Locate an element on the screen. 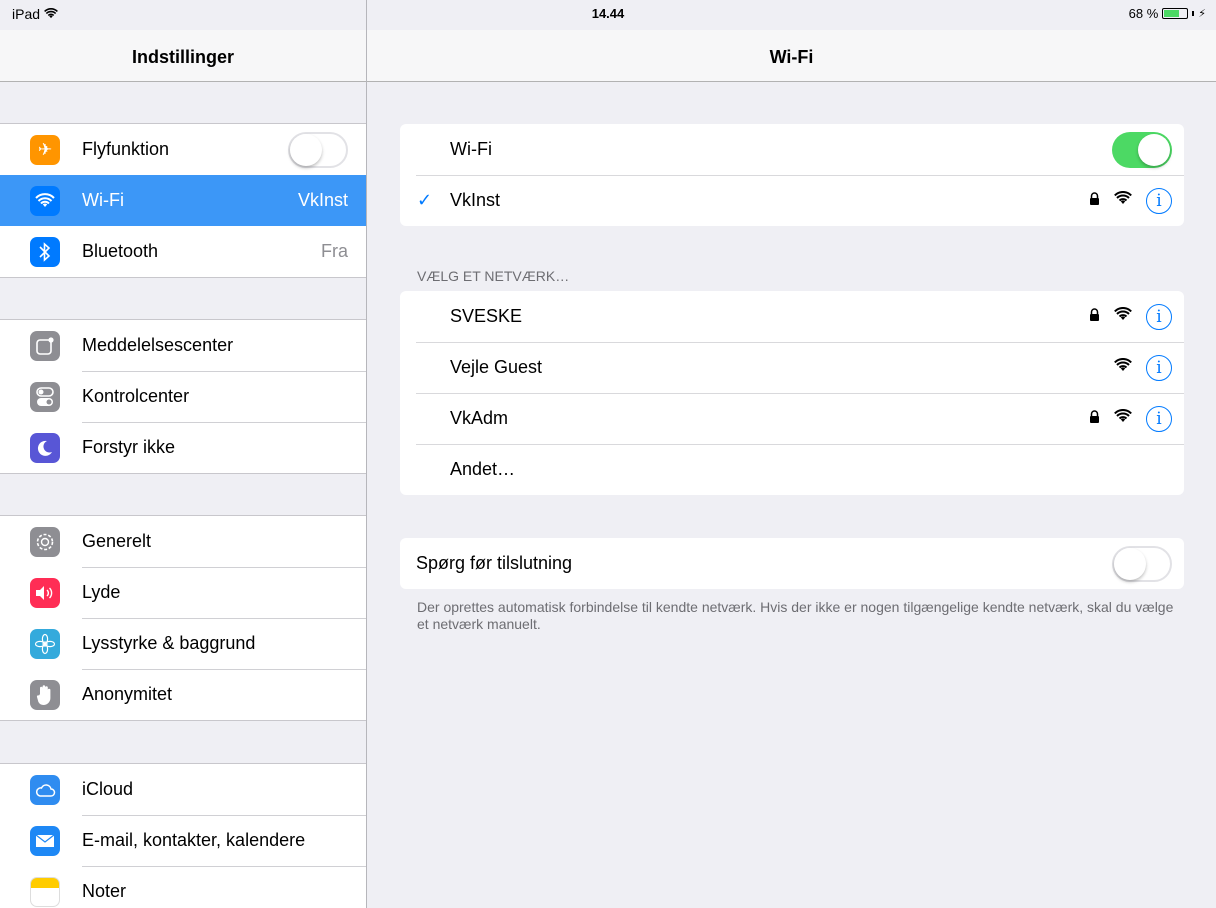  sidebar-item-label: Wi-Fi is located at coordinates (103, 200).